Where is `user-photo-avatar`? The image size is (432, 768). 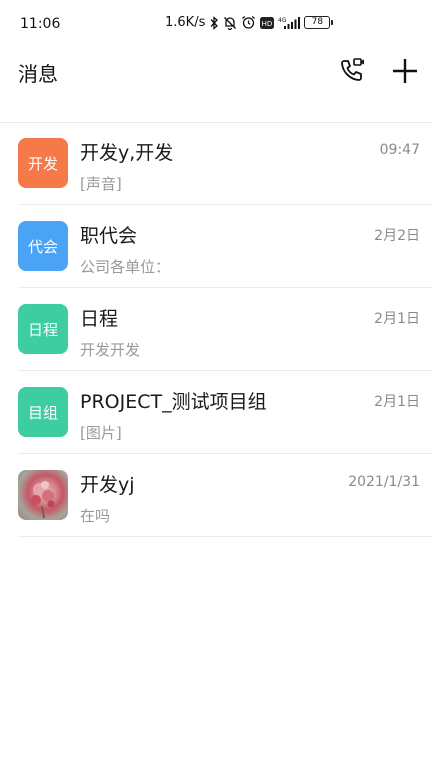 user-photo-avatar is located at coordinates (43, 495).